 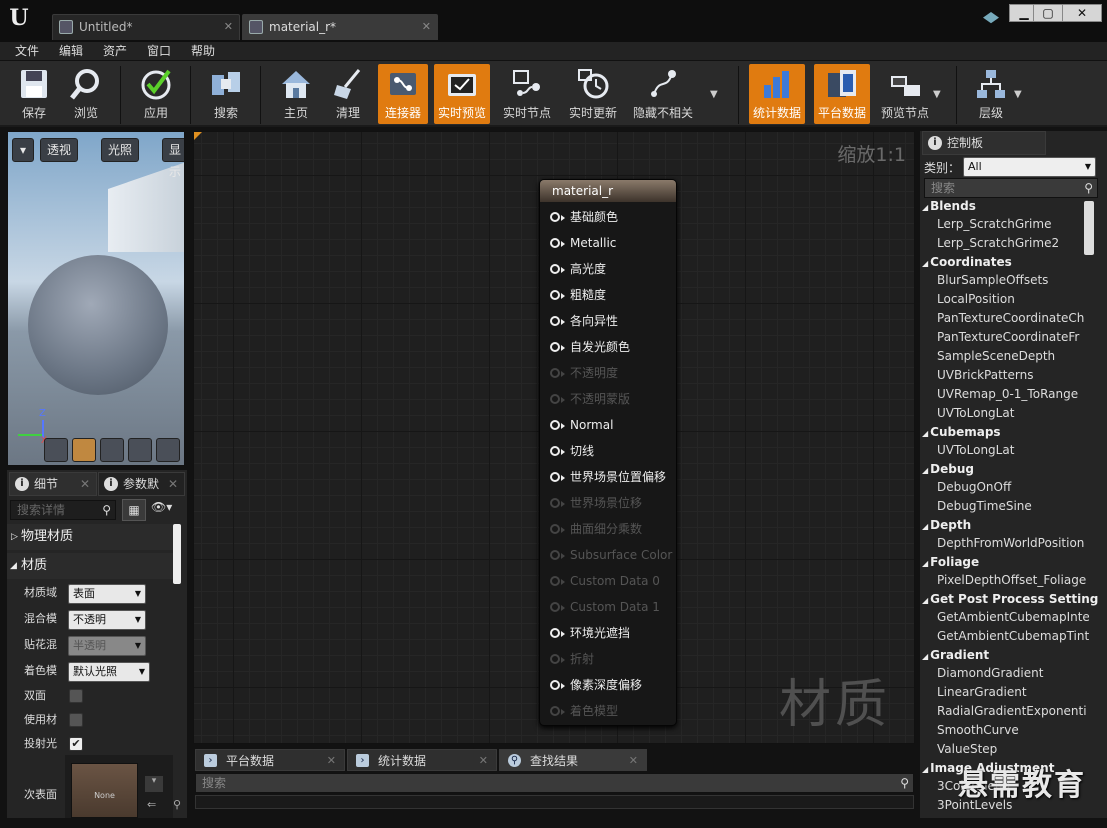 I want to click on palette-item: DepthFromWorldPosition, so click(x=1013, y=543).